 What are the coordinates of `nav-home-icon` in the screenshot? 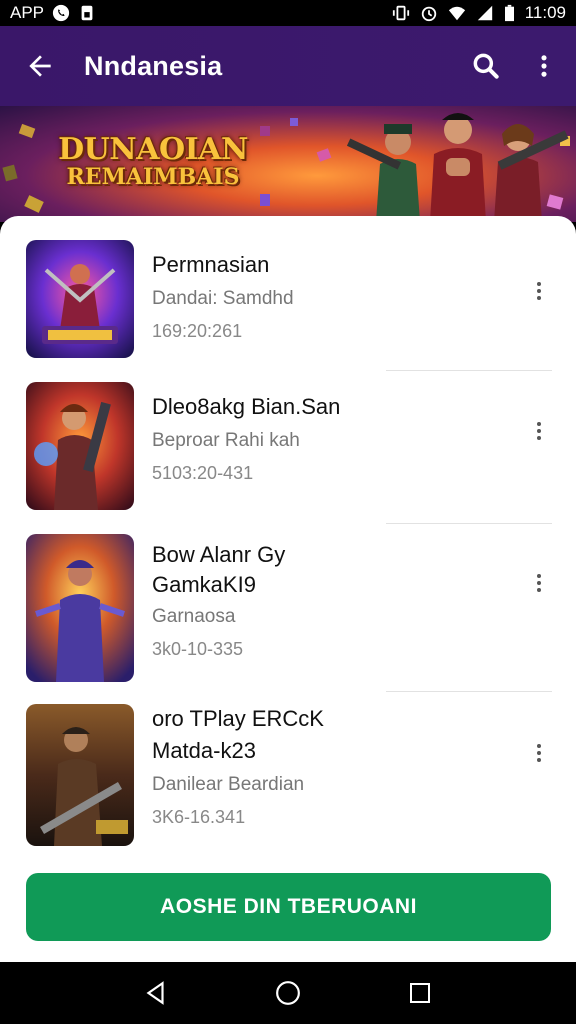 It's located at (288, 993).